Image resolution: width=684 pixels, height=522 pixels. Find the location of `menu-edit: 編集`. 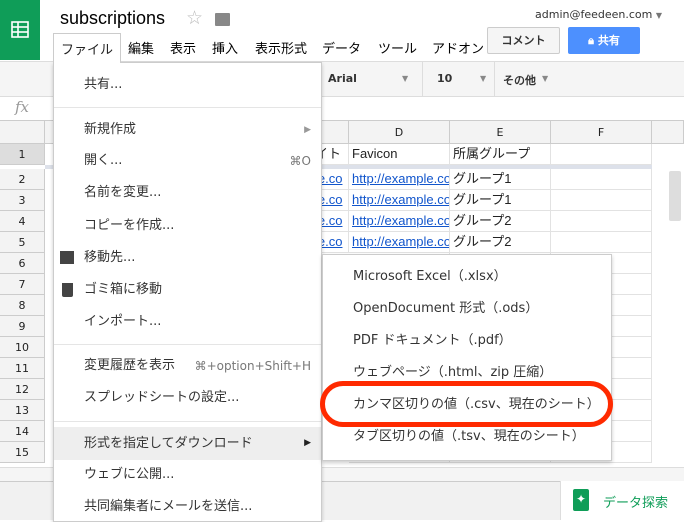

menu-edit: 編集 is located at coordinates (141, 47).